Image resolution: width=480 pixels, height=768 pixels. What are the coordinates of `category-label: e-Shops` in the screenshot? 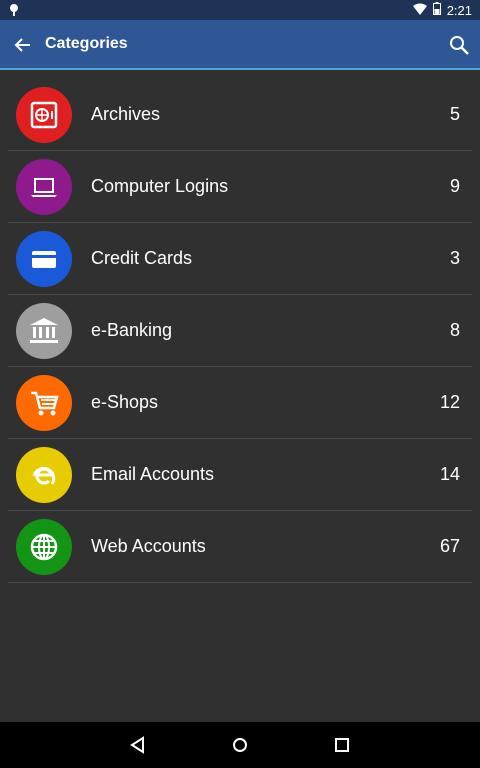 It's located at (125, 402).